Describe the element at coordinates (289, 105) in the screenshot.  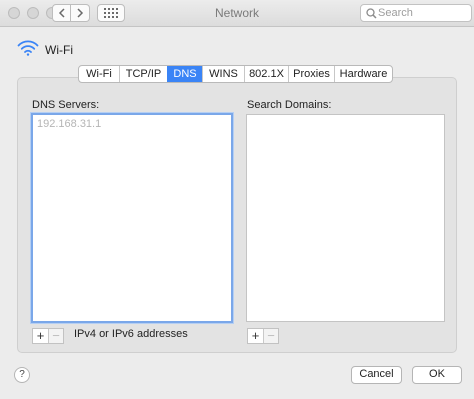
I see `search-domains-label: Search Domains:` at that location.